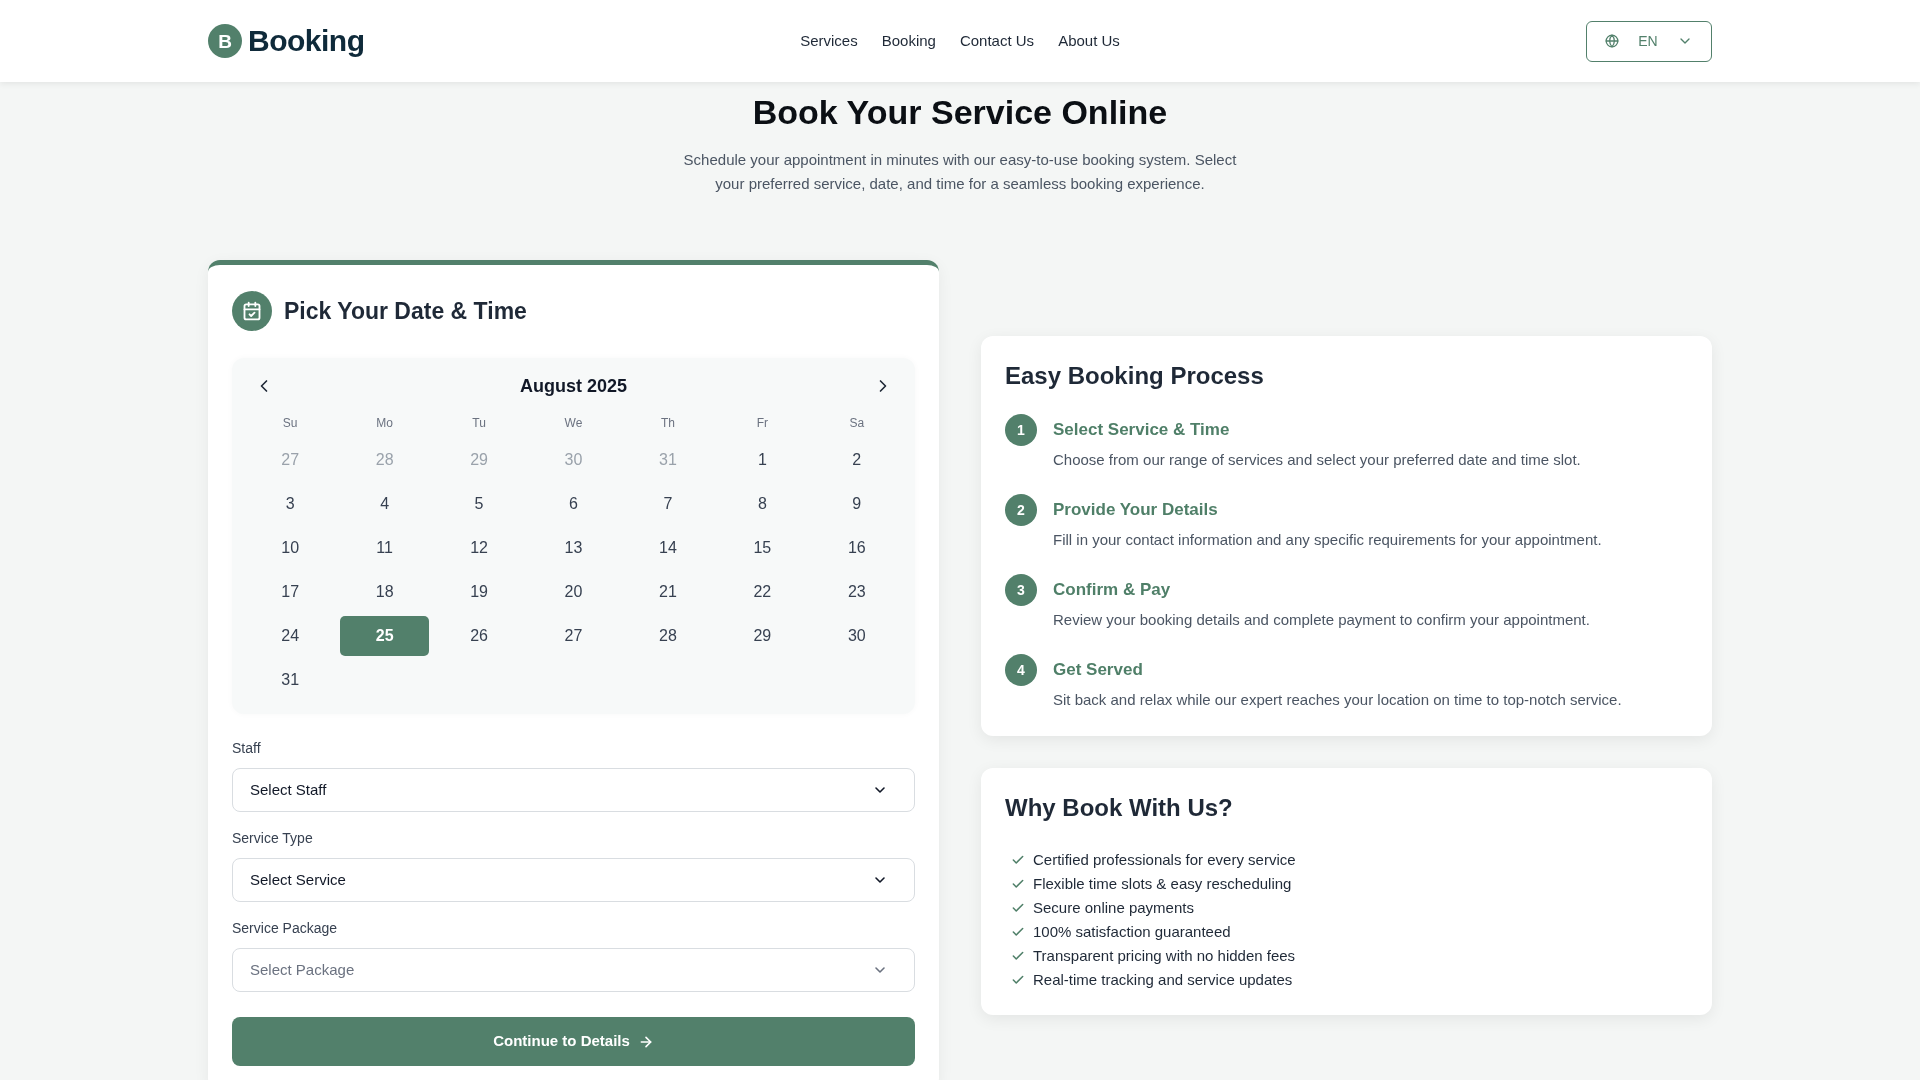  What do you see at coordinates (908, 41) in the screenshot?
I see `nav-link: Booking` at bounding box center [908, 41].